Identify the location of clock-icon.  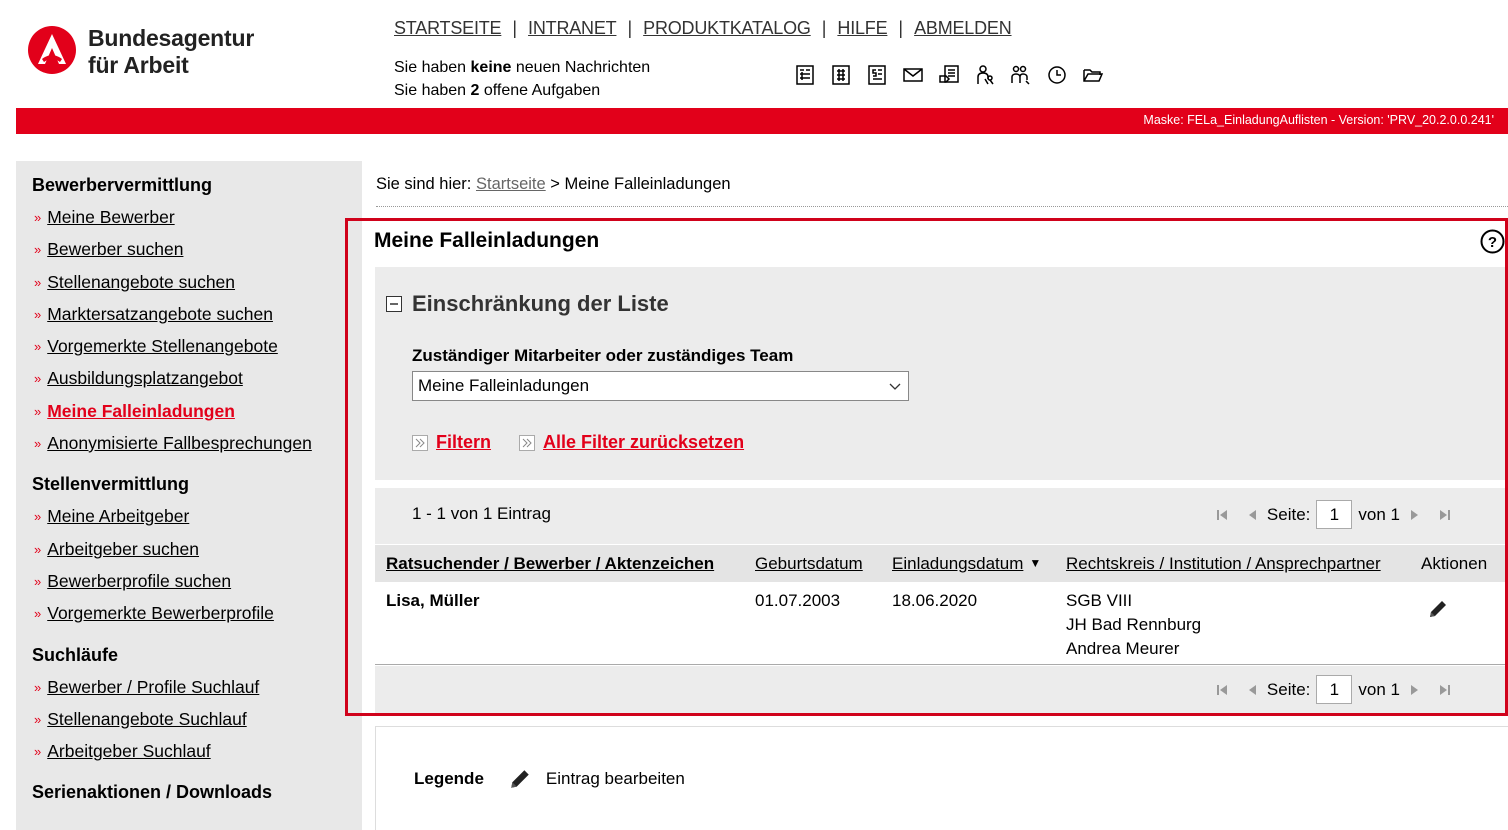
(1057, 75).